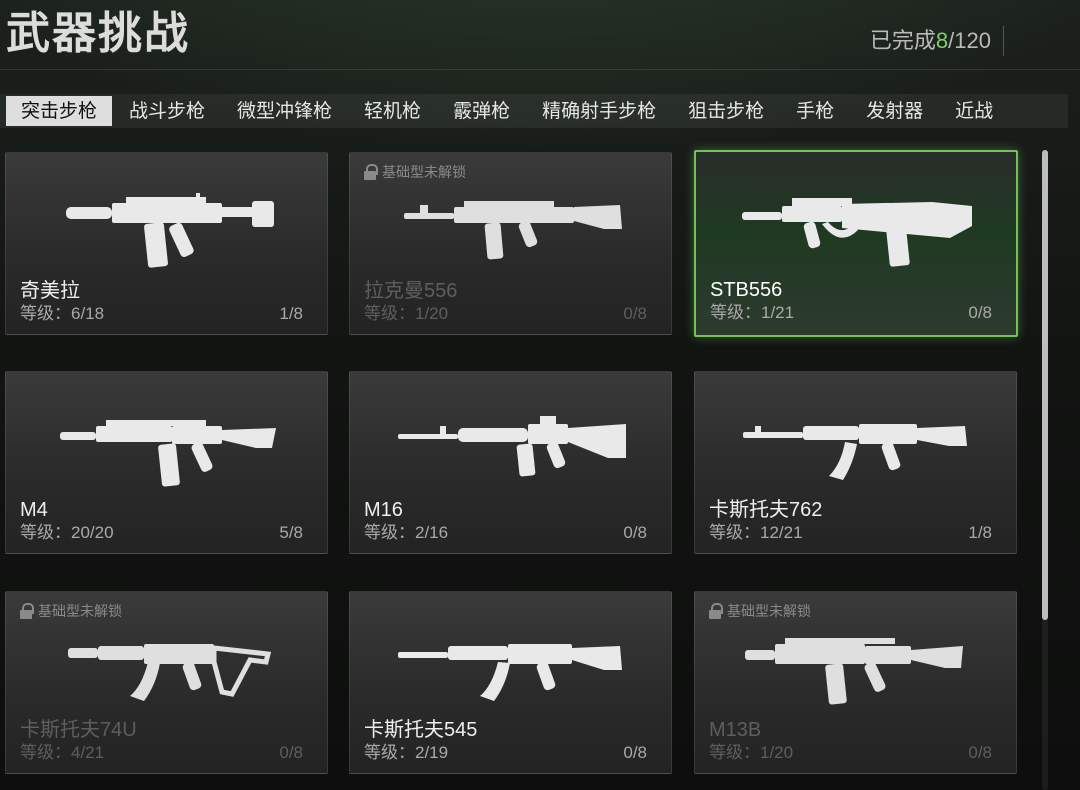  I want to click on battle-rifle-icon, so click(513, 230).